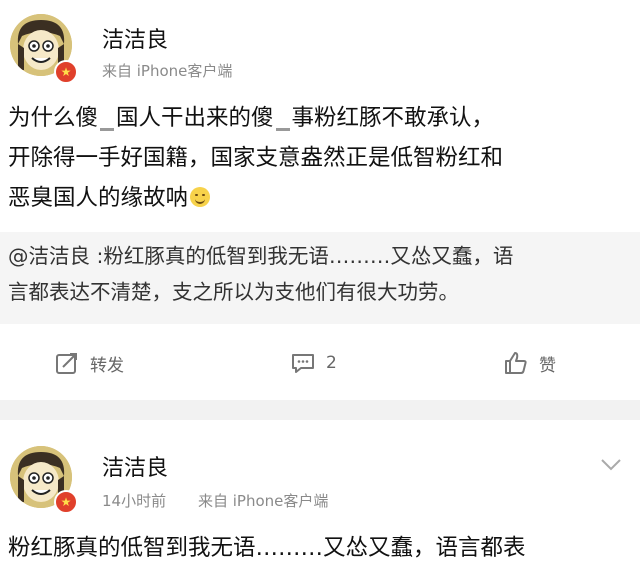 This screenshot has width=640, height=572. I want to click on mention-link: @洁洁良, so click(49, 256).